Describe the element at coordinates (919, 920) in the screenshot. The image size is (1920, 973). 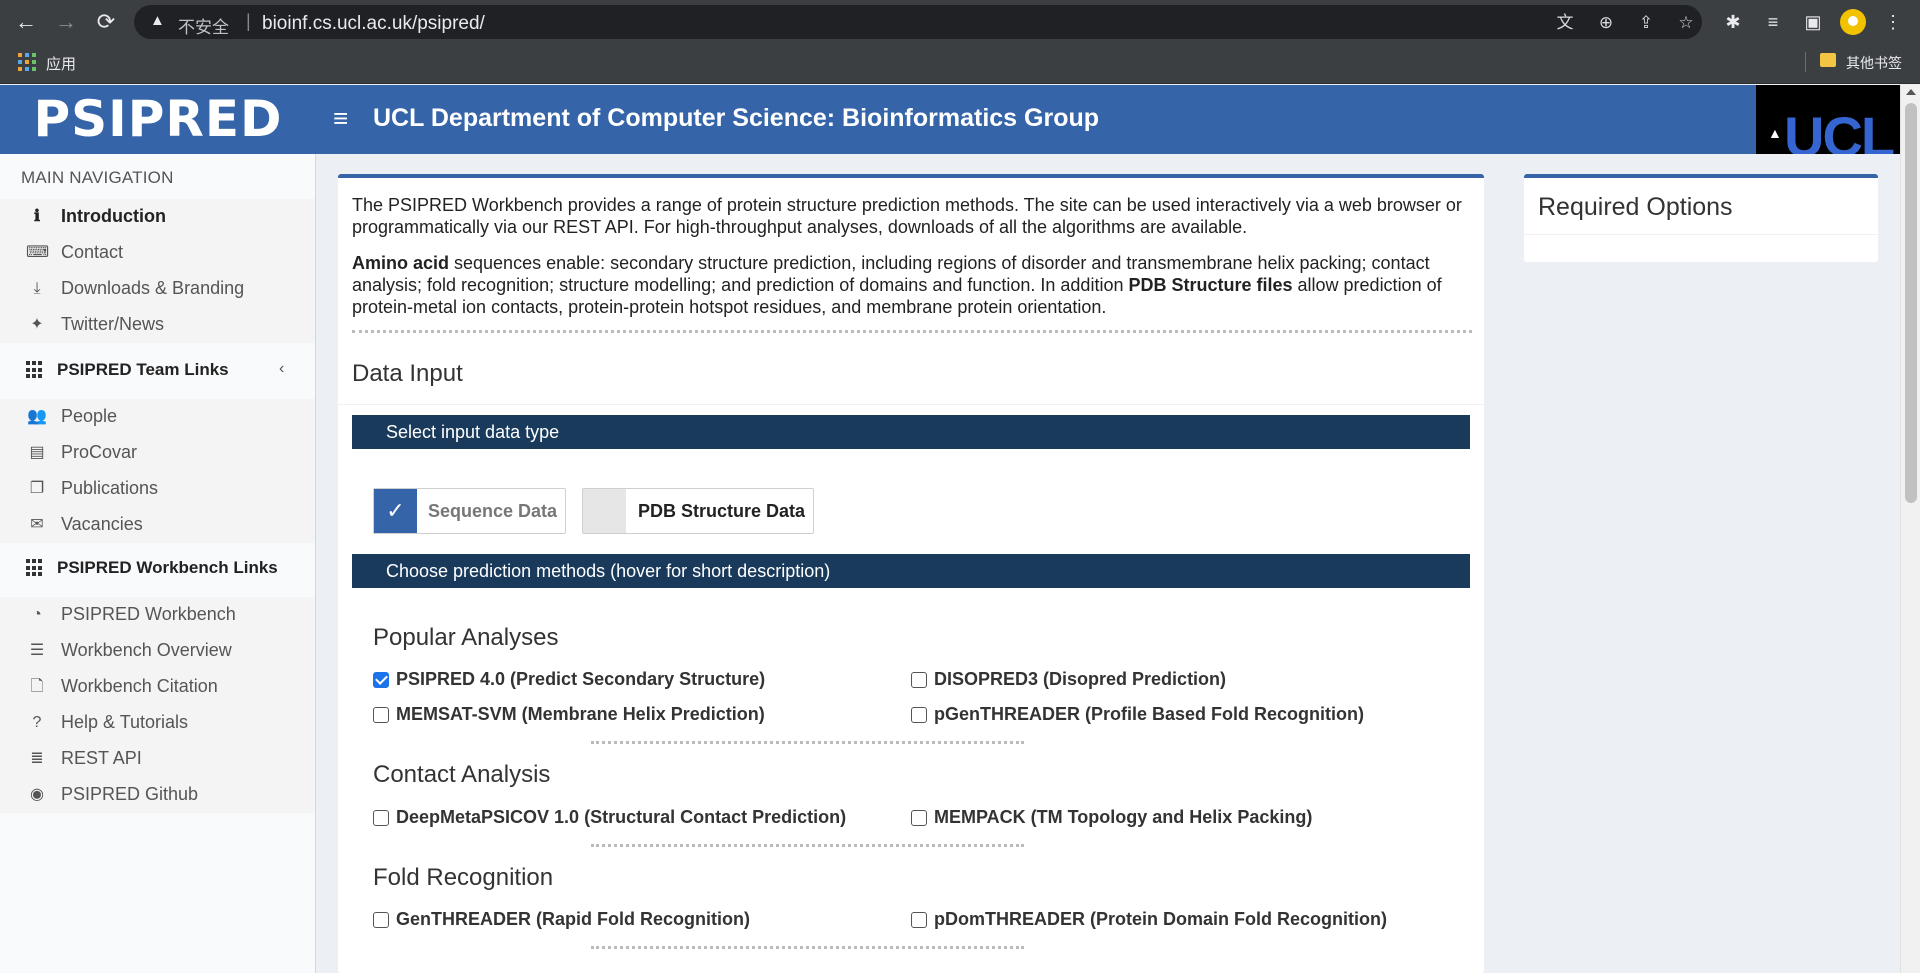
I see `pdomthreader-checkbox` at that location.